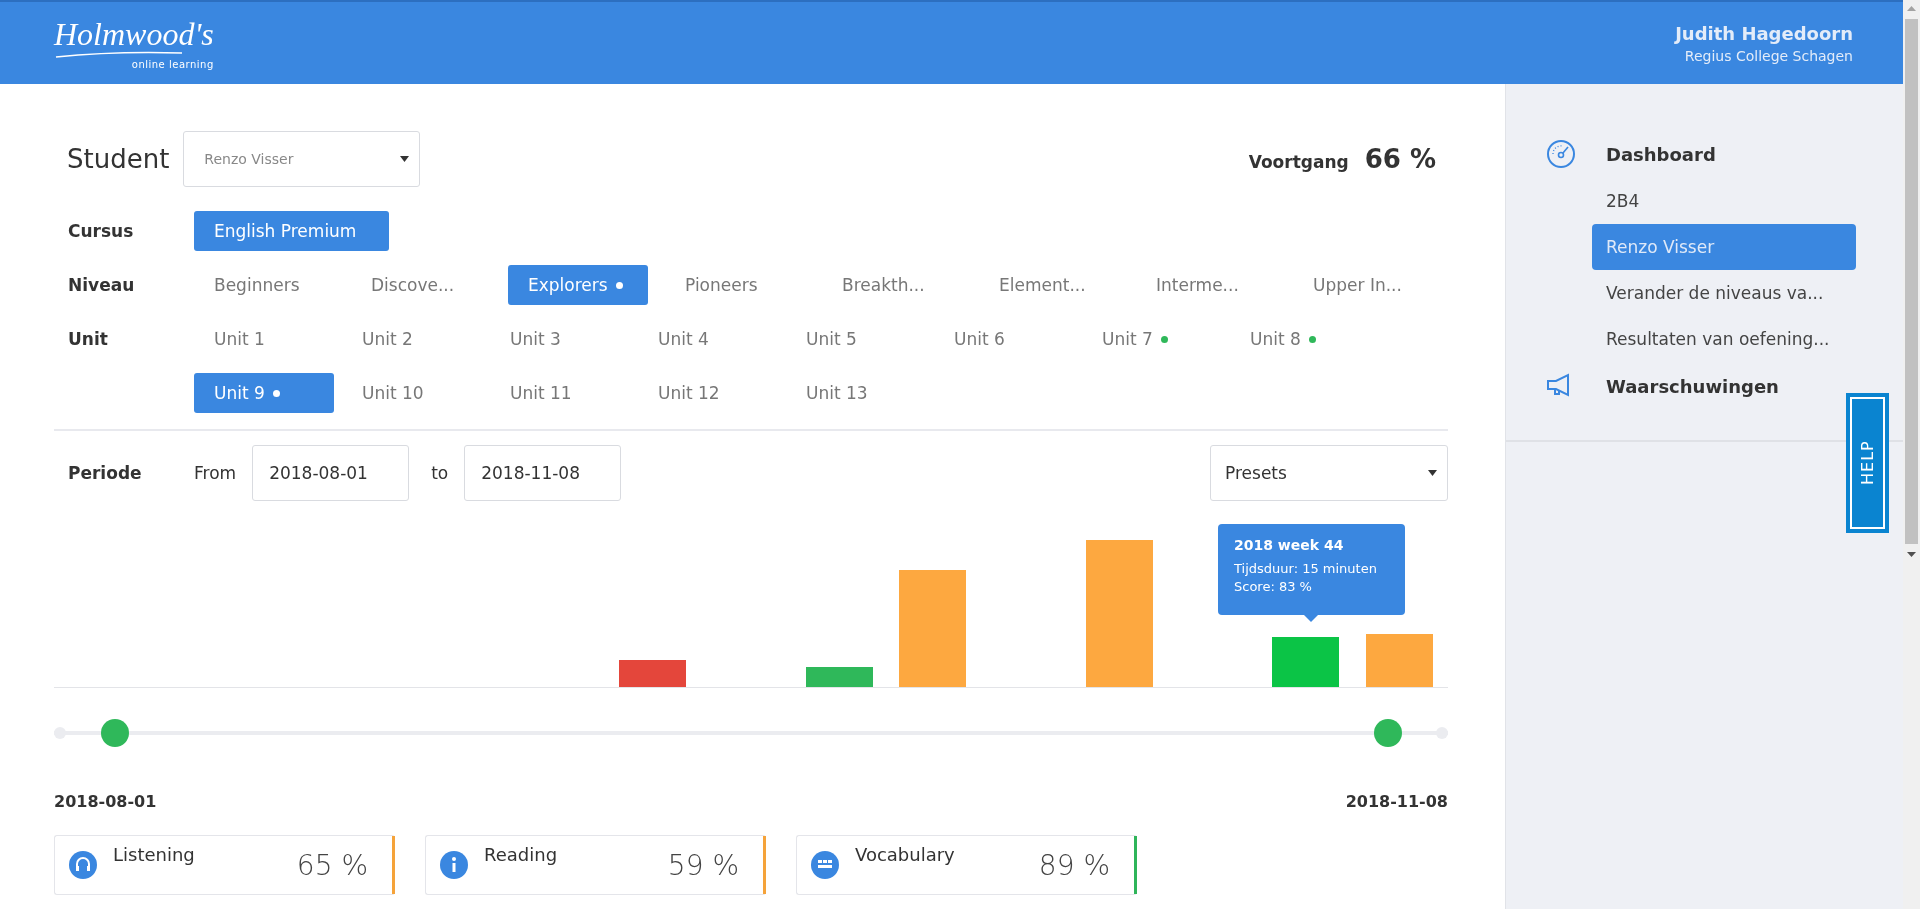 This screenshot has height=909, width=1920. I want to click on card-value: 59 %, so click(703, 865).